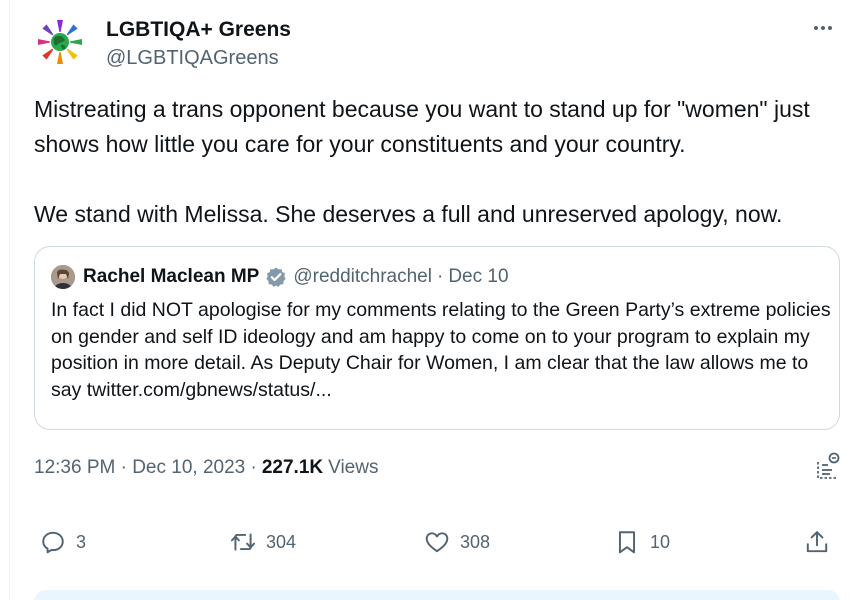 The width and height of the screenshot is (861, 600). What do you see at coordinates (642, 542) in the screenshot?
I see `bookmark-button: 10` at bounding box center [642, 542].